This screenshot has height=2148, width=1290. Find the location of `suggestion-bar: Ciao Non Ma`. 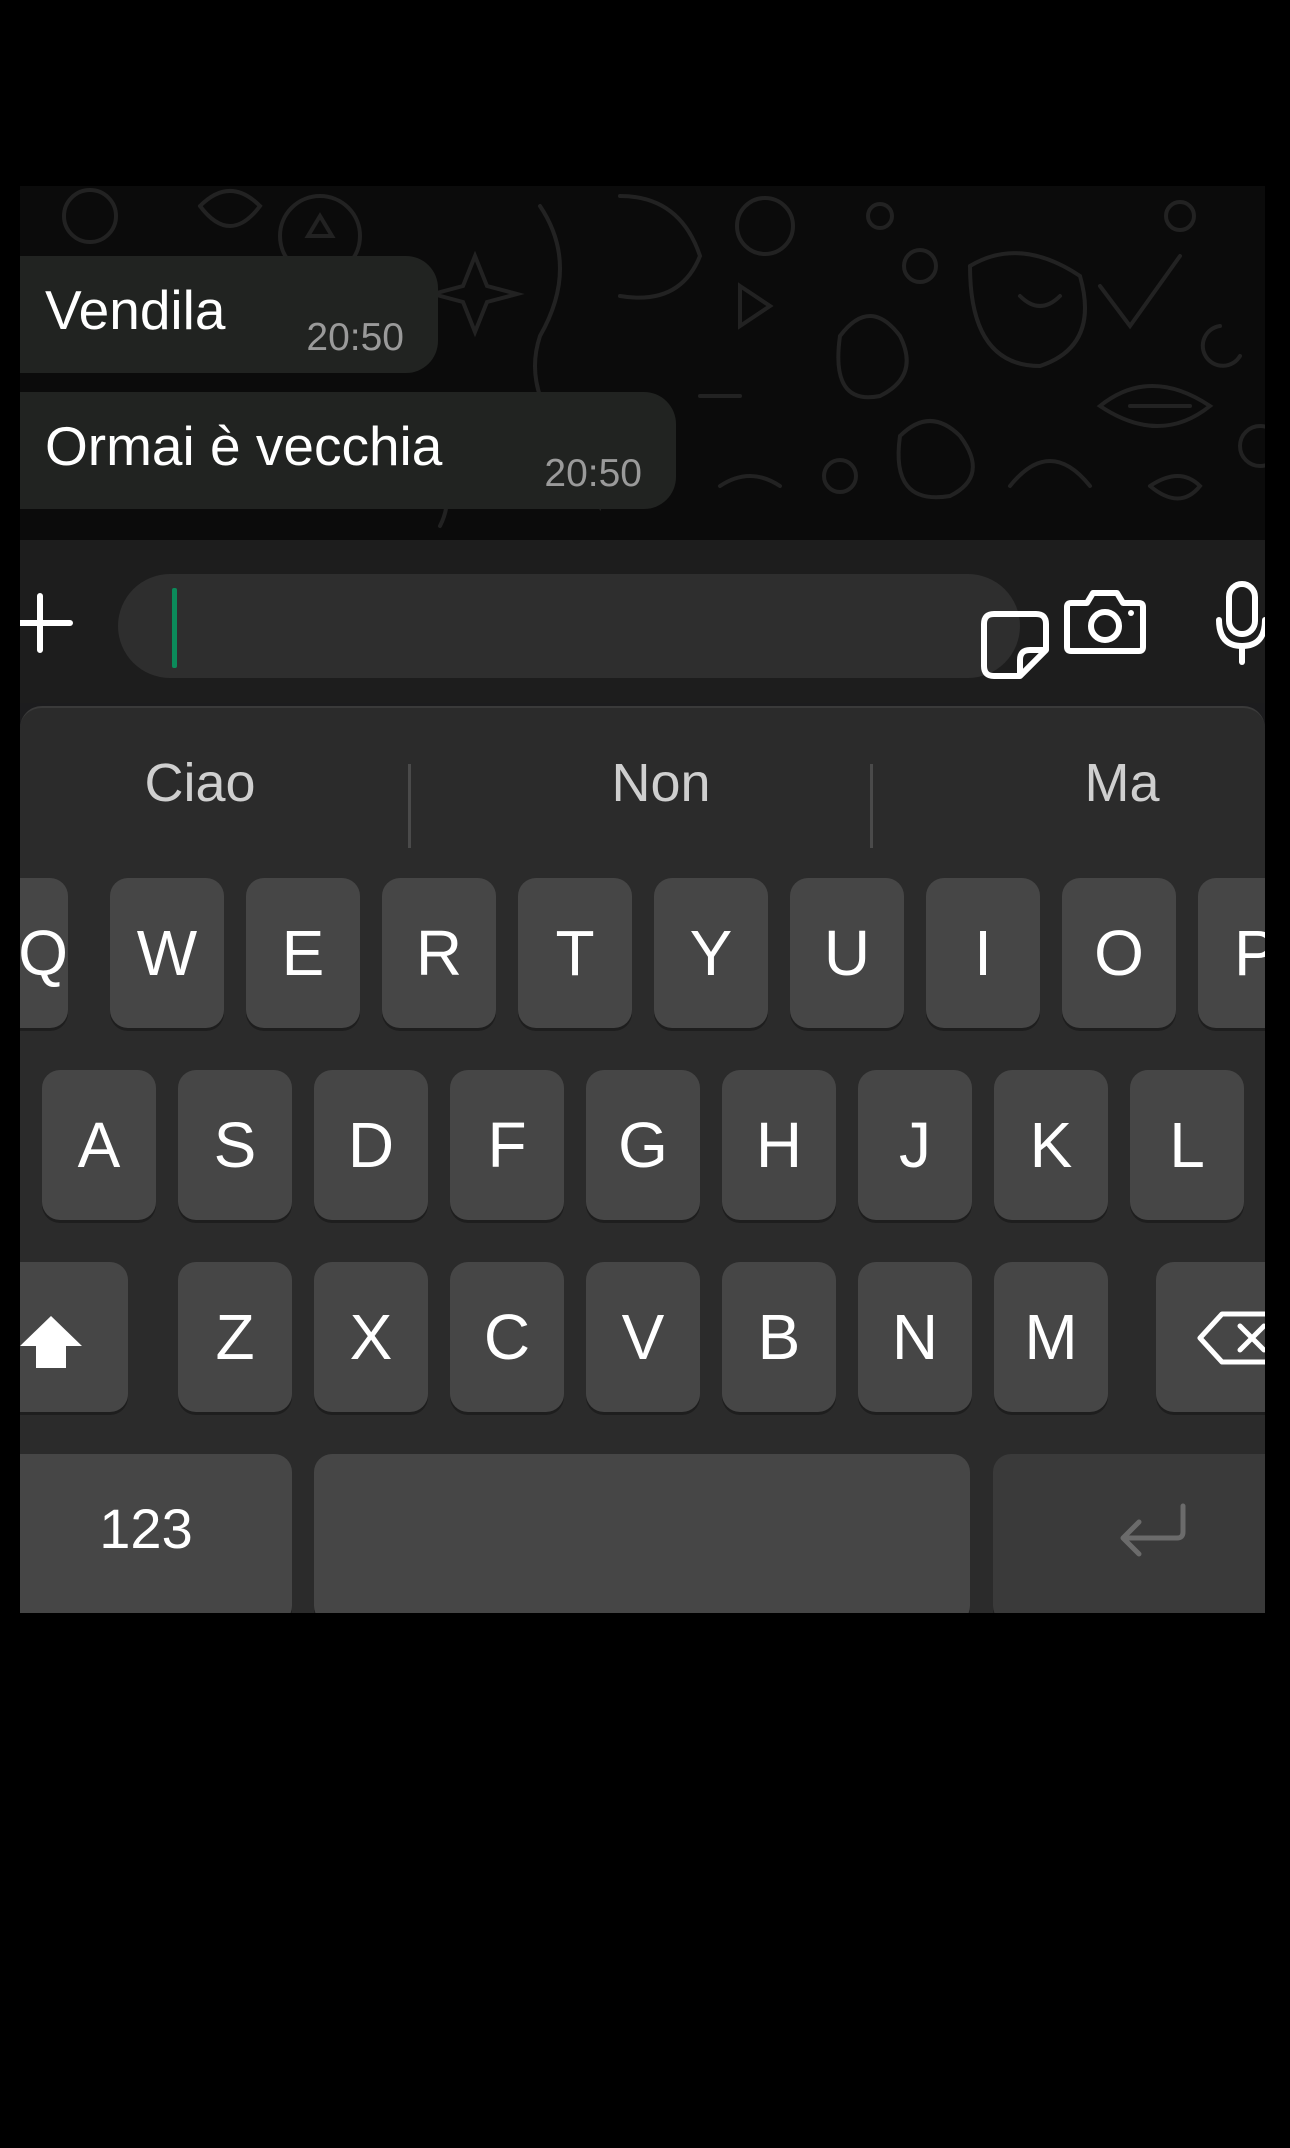

suggestion-bar: Ciao Non Ma is located at coordinates (642, 788).